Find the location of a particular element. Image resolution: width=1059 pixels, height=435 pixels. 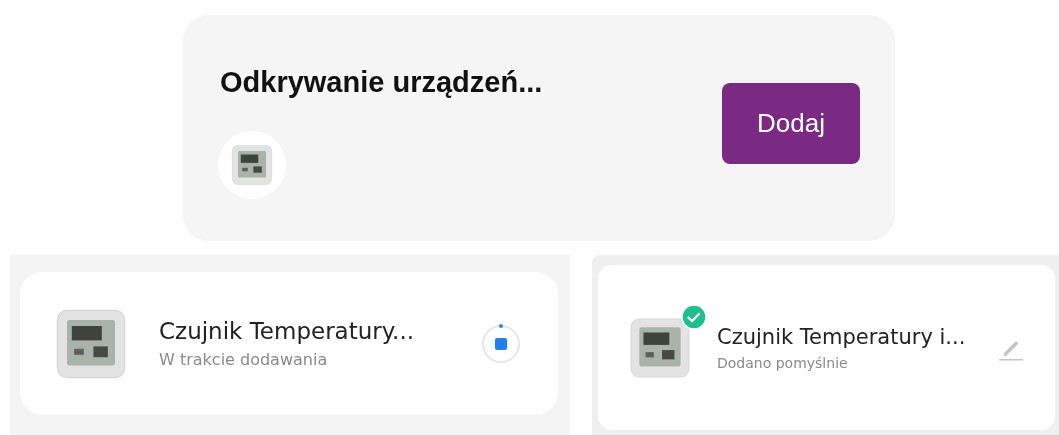

check-badge-icon is located at coordinates (694, 316).